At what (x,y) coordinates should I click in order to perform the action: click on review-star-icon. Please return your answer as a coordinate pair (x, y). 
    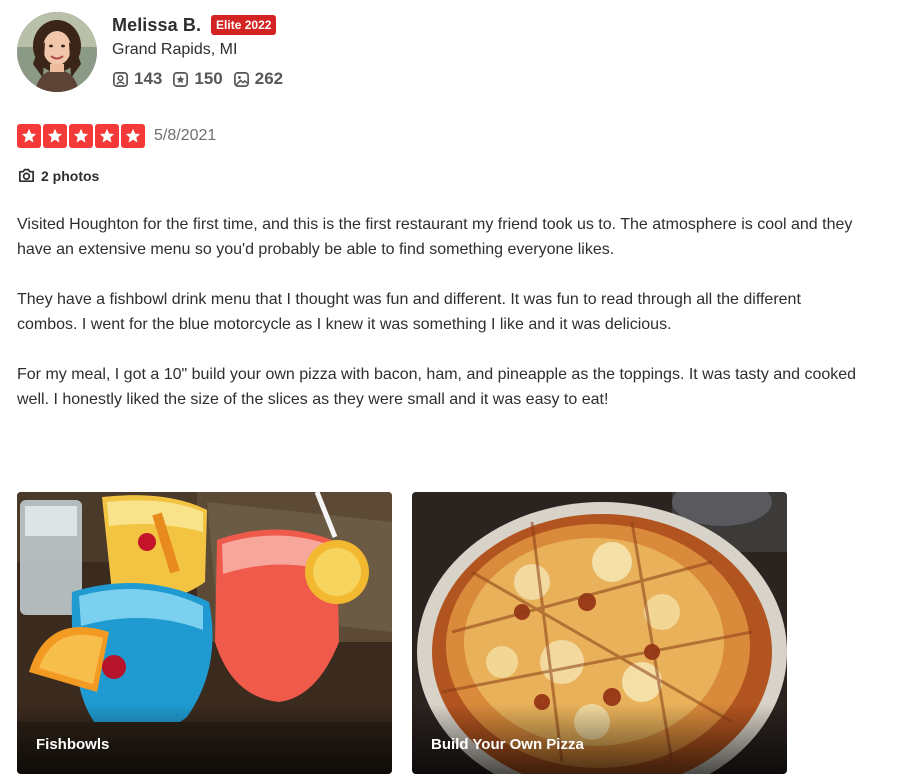
    Looking at the image, I should click on (181, 79).